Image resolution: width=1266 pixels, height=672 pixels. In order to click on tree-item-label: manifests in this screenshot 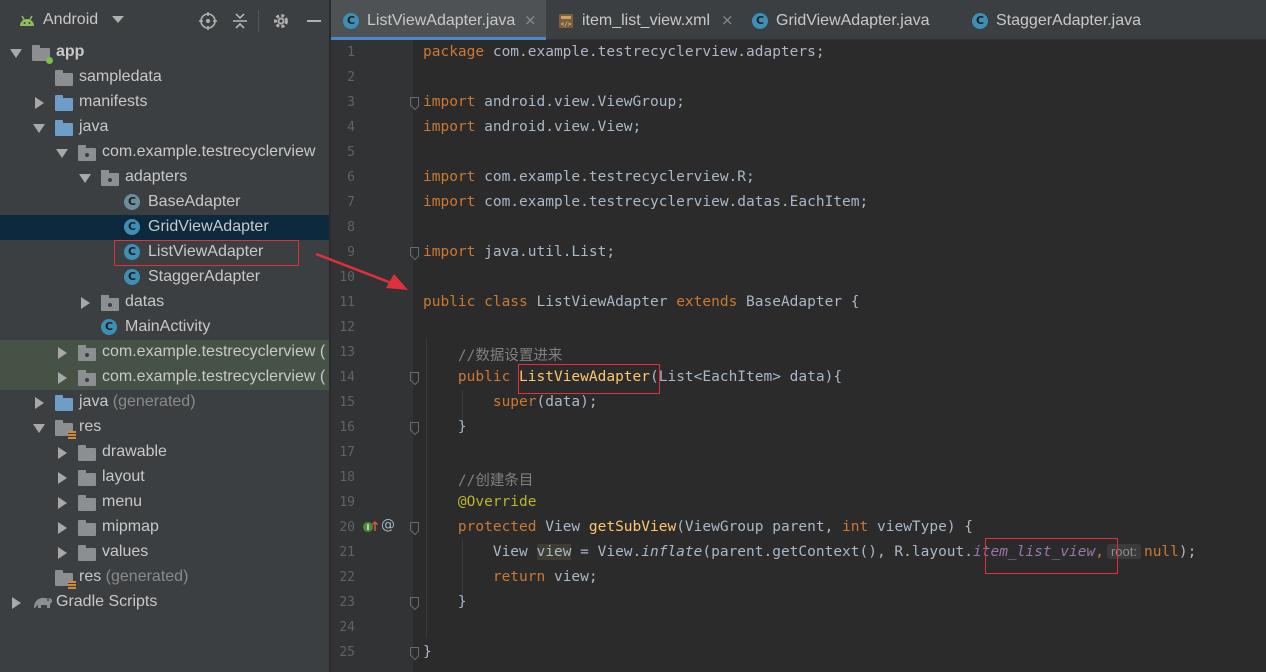, I will do `click(113, 101)`.